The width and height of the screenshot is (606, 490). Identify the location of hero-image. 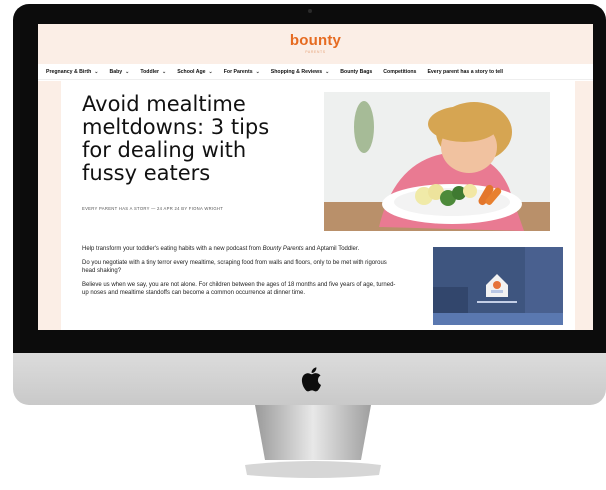
(437, 161).